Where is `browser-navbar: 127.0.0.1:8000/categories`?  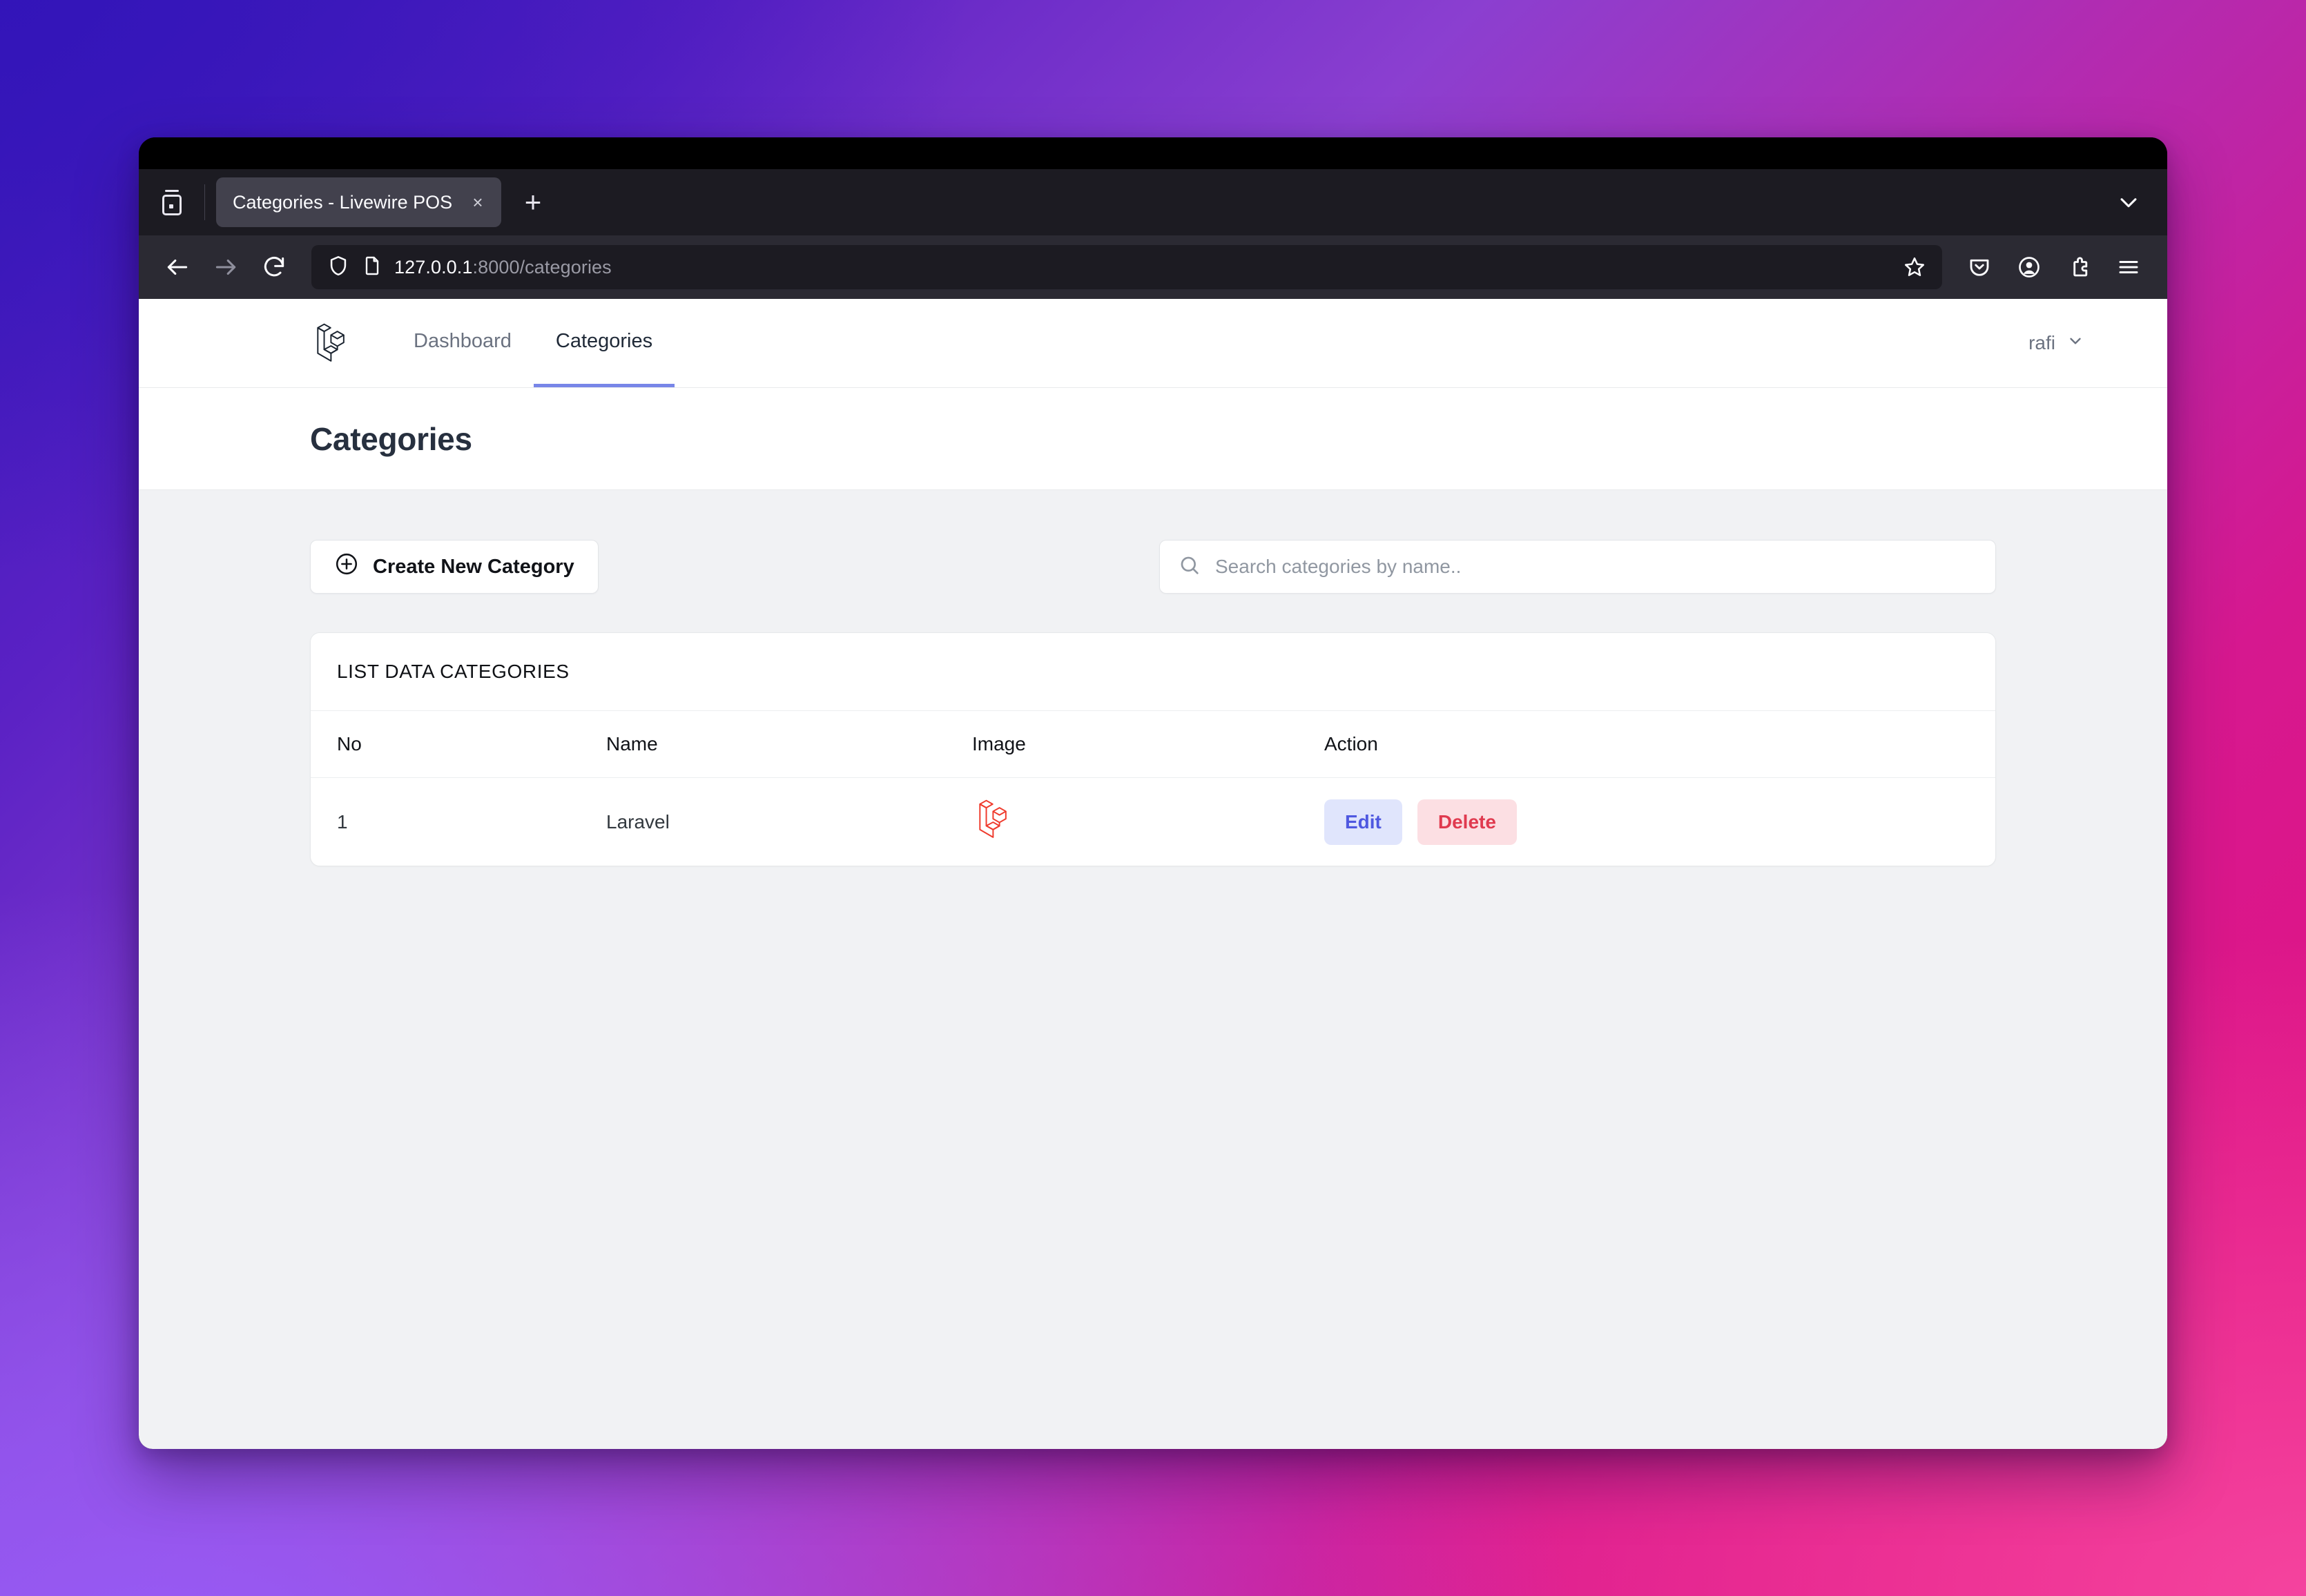 browser-navbar: 127.0.0.1:8000/categories is located at coordinates (1153, 267).